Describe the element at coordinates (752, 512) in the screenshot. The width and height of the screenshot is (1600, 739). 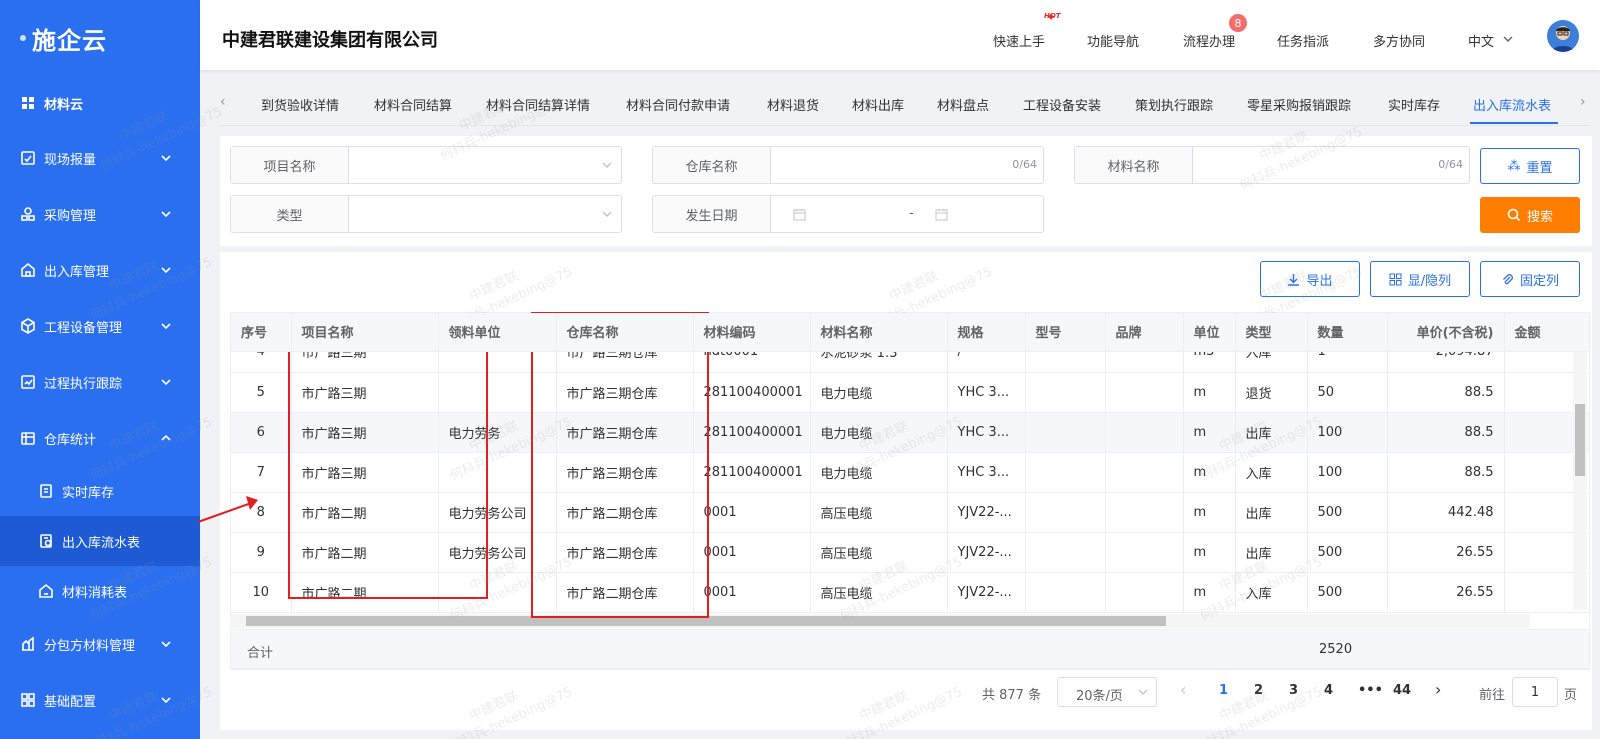
I see `cell-material-code: 0001` at that location.